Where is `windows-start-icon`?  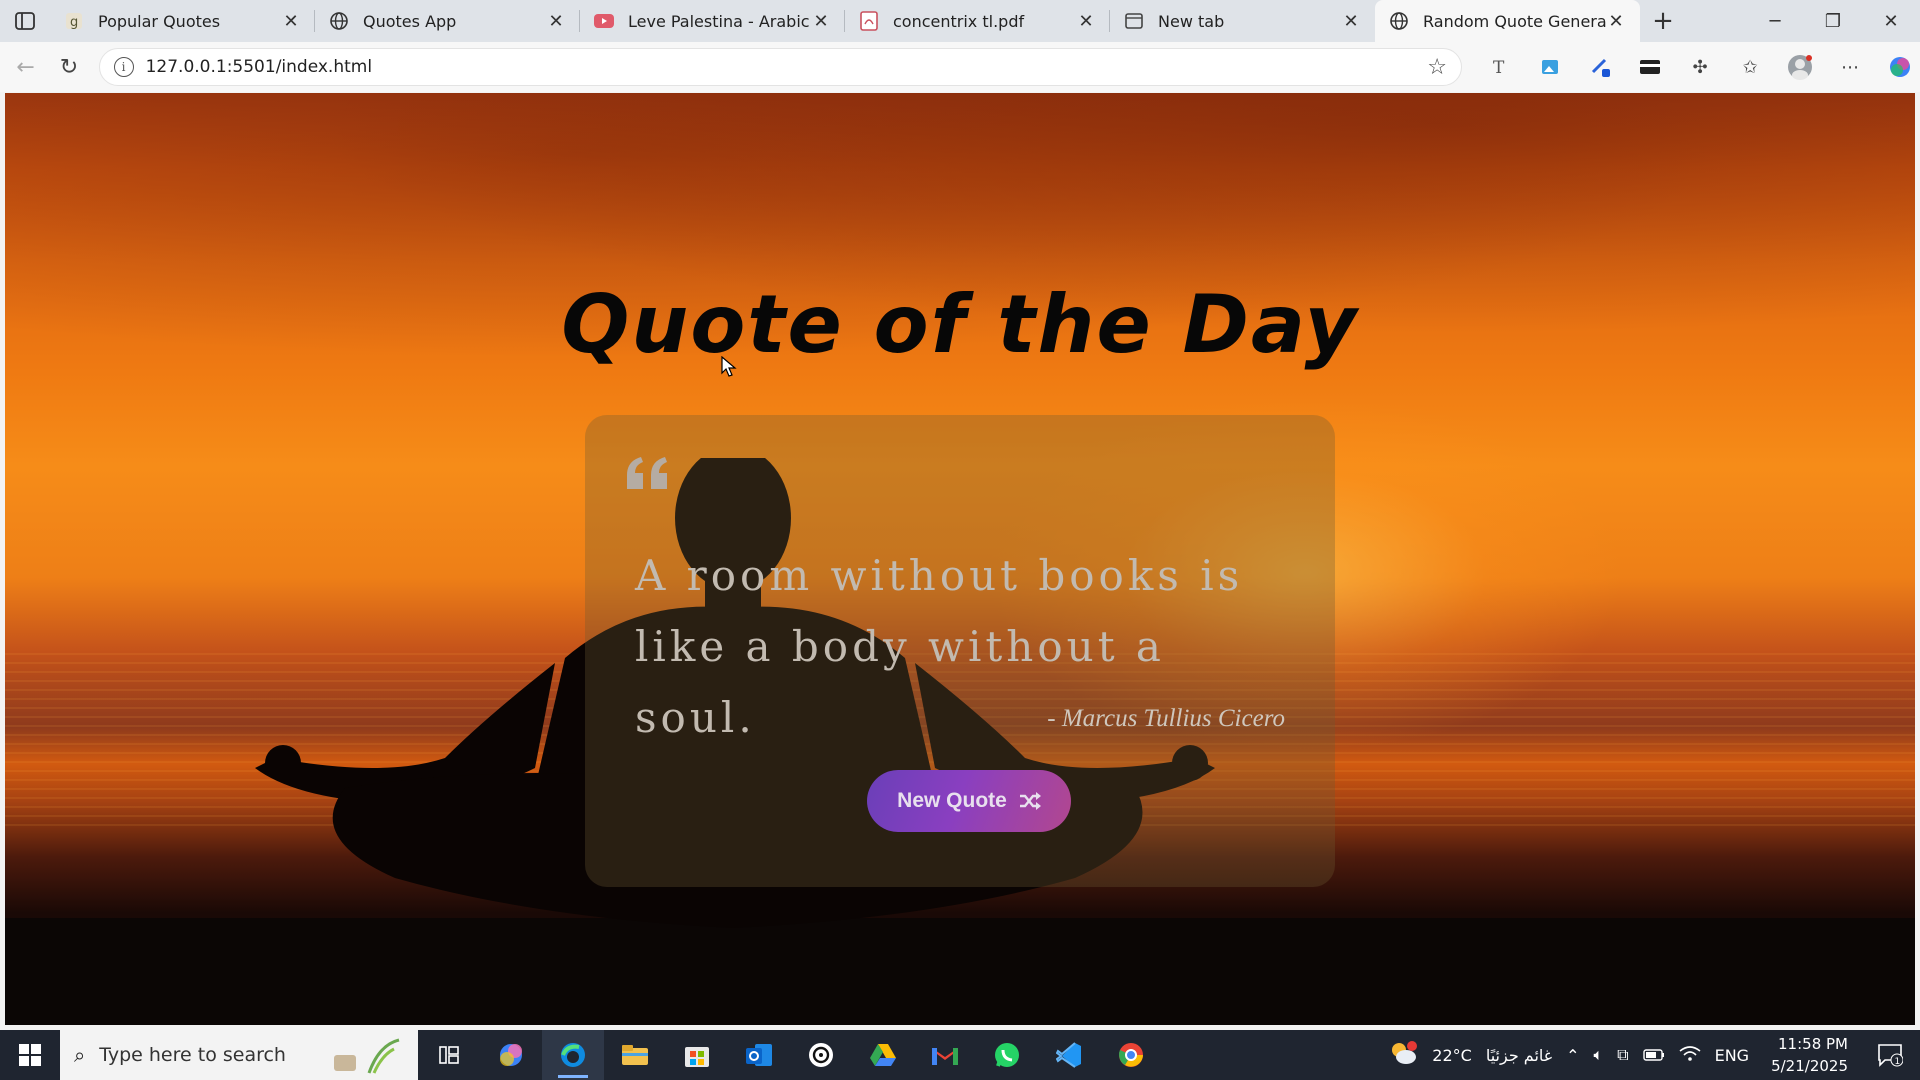 windows-start-icon is located at coordinates (30, 1055).